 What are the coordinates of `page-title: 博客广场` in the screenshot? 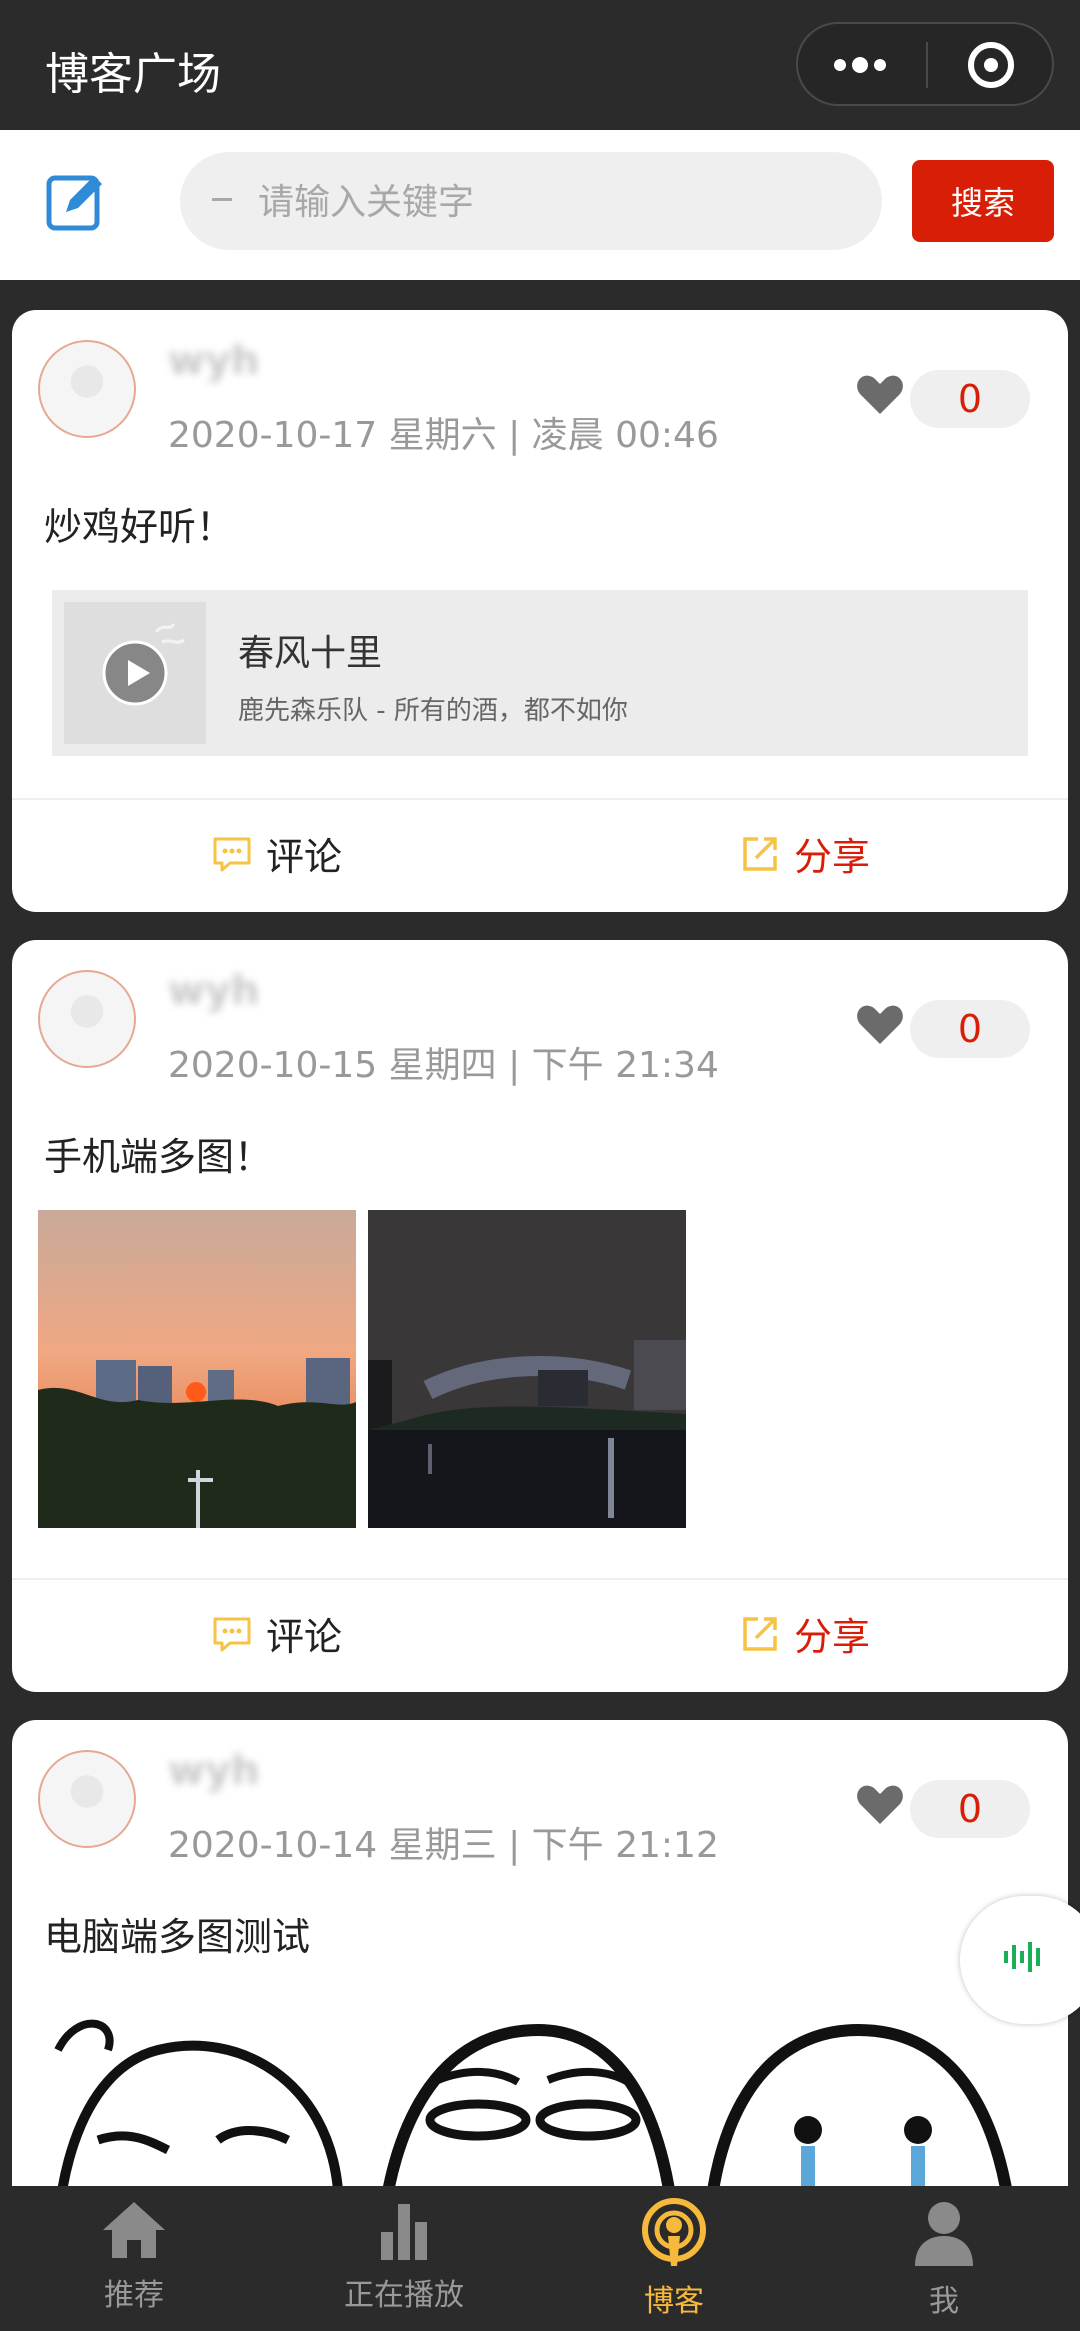 It's located at (133, 74).